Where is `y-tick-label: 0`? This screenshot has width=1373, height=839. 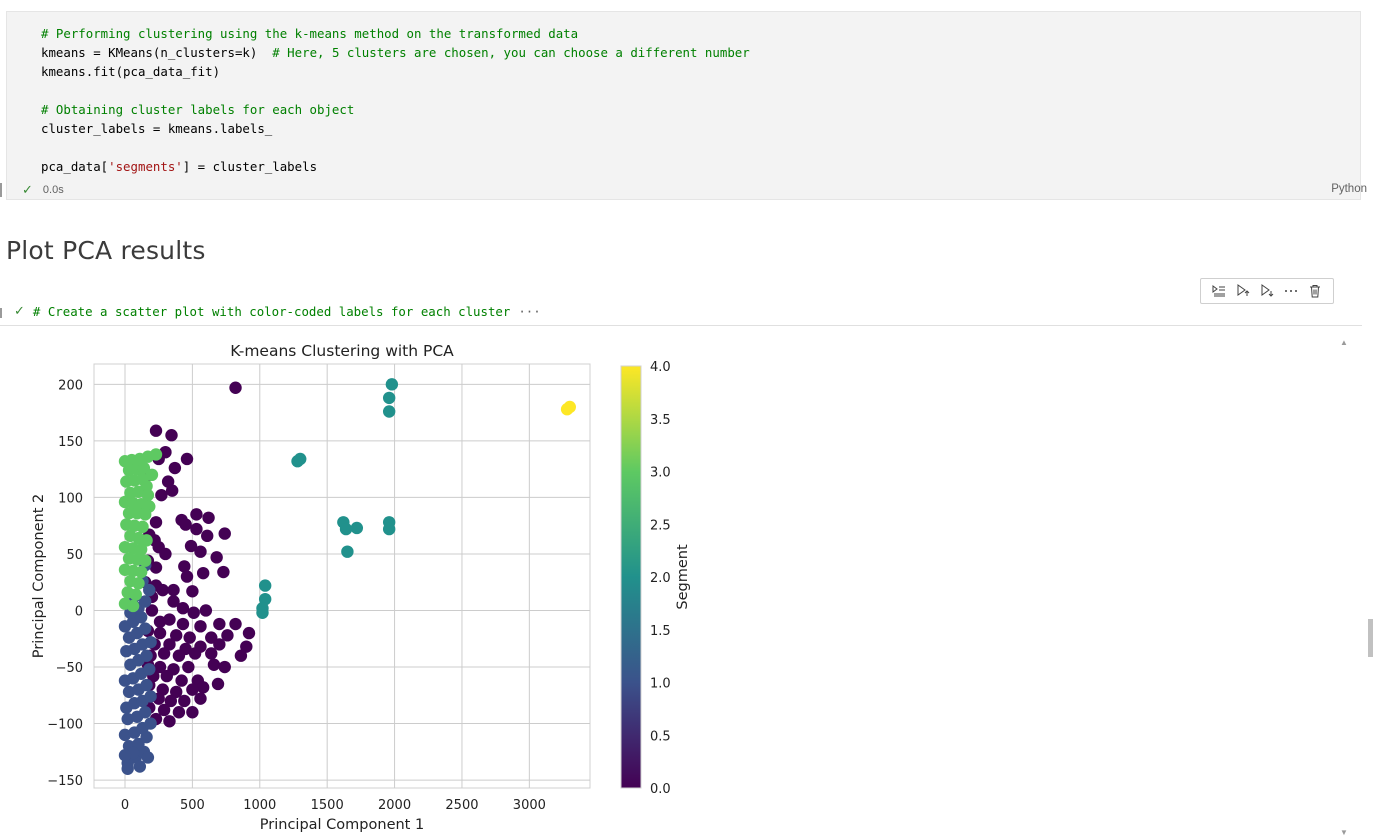 y-tick-label: 0 is located at coordinates (79, 611).